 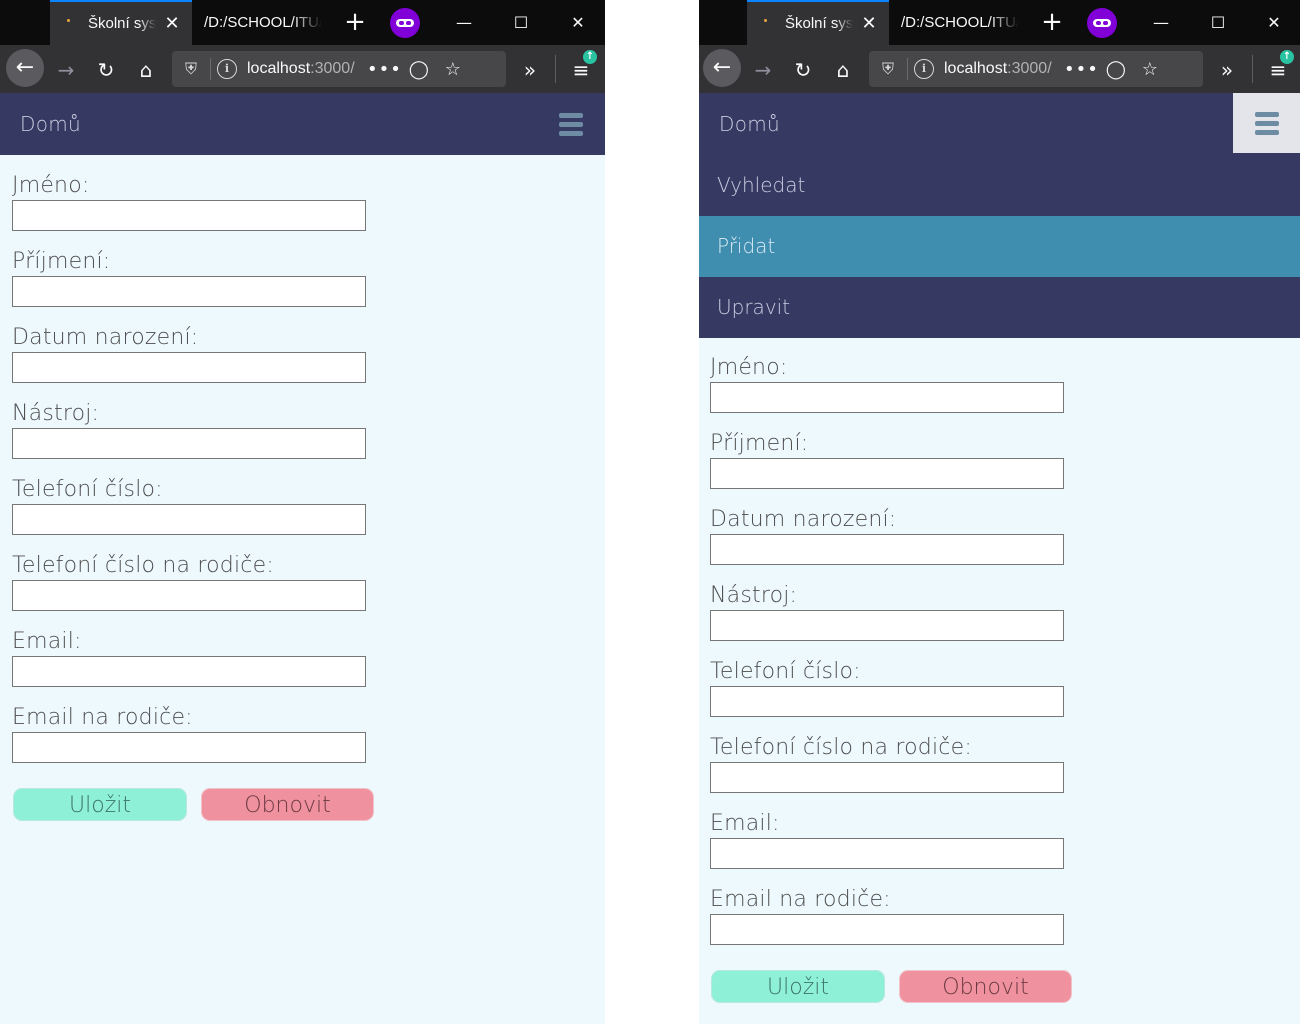 I want to click on tab-title: /D:/SCHOOL/ITU/, so click(x=263, y=22).